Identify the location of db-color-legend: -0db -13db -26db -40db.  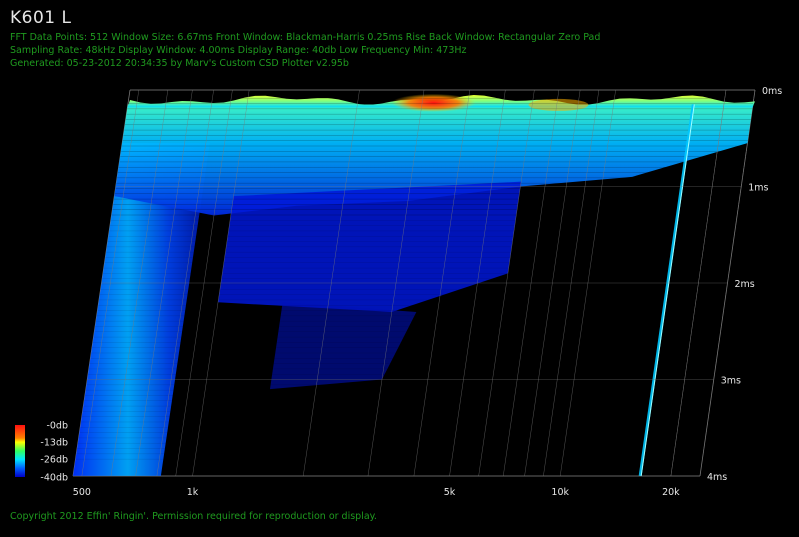
(41, 452).